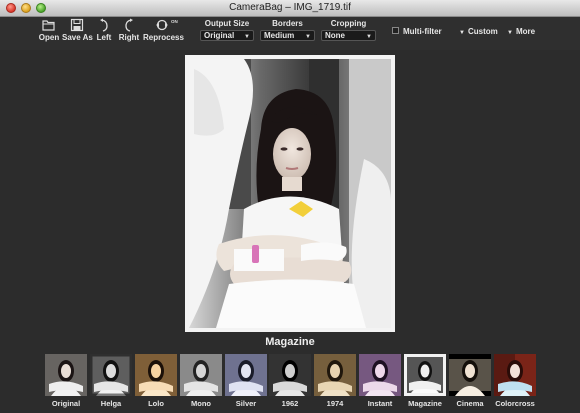 Image resolution: width=580 pixels, height=413 pixels. I want to click on title-bar: CameraBag – IMG_1719.tif, so click(290, 8).